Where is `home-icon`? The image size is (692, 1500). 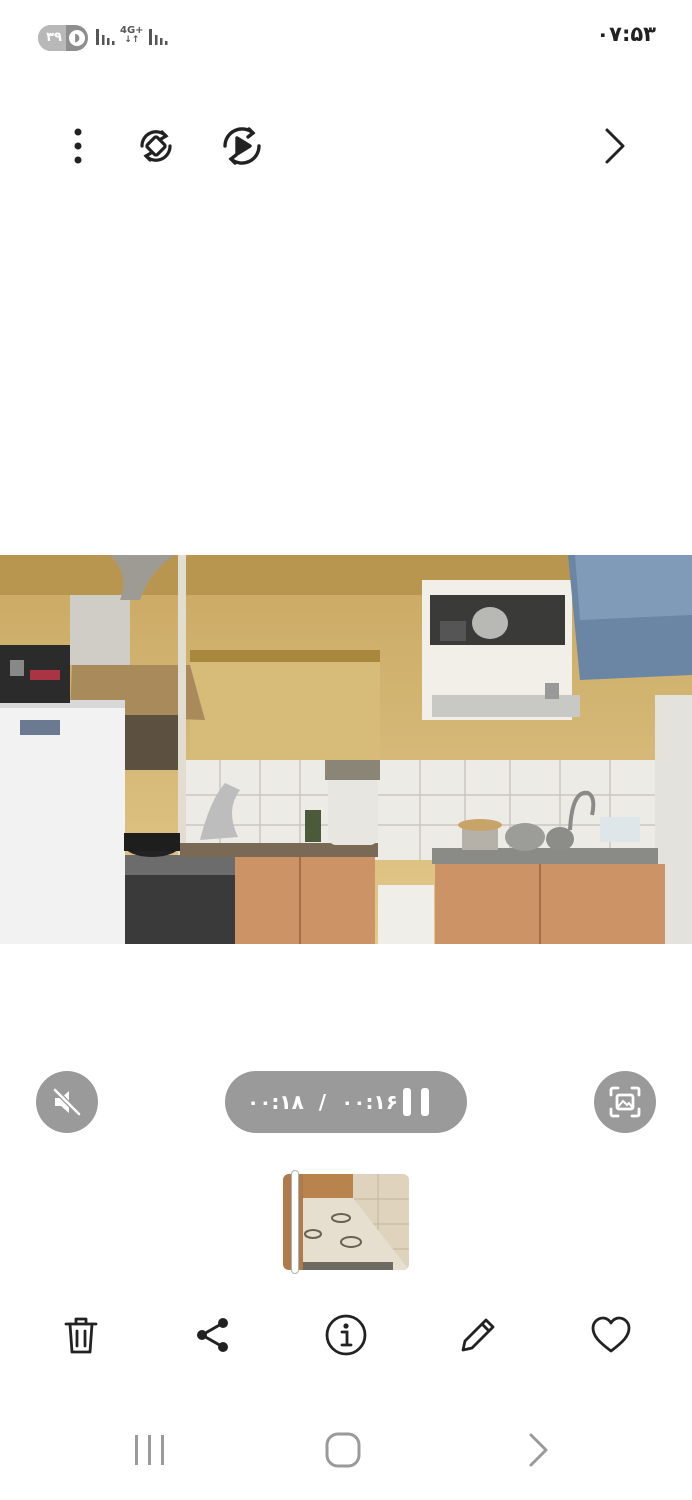 home-icon is located at coordinates (343, 1450).